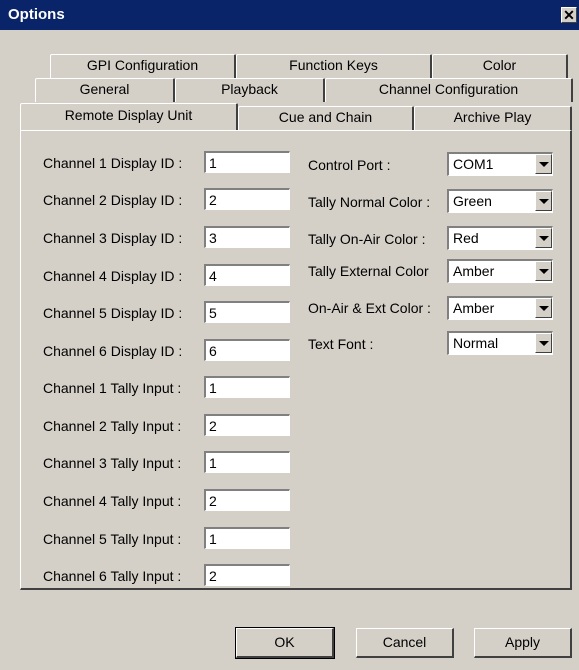 The height and width of the screenshot is (670, 579). Describe the element at coordinates (474, 271) in the screenshot. I see `tally-external-color-value: Amber` at that location.